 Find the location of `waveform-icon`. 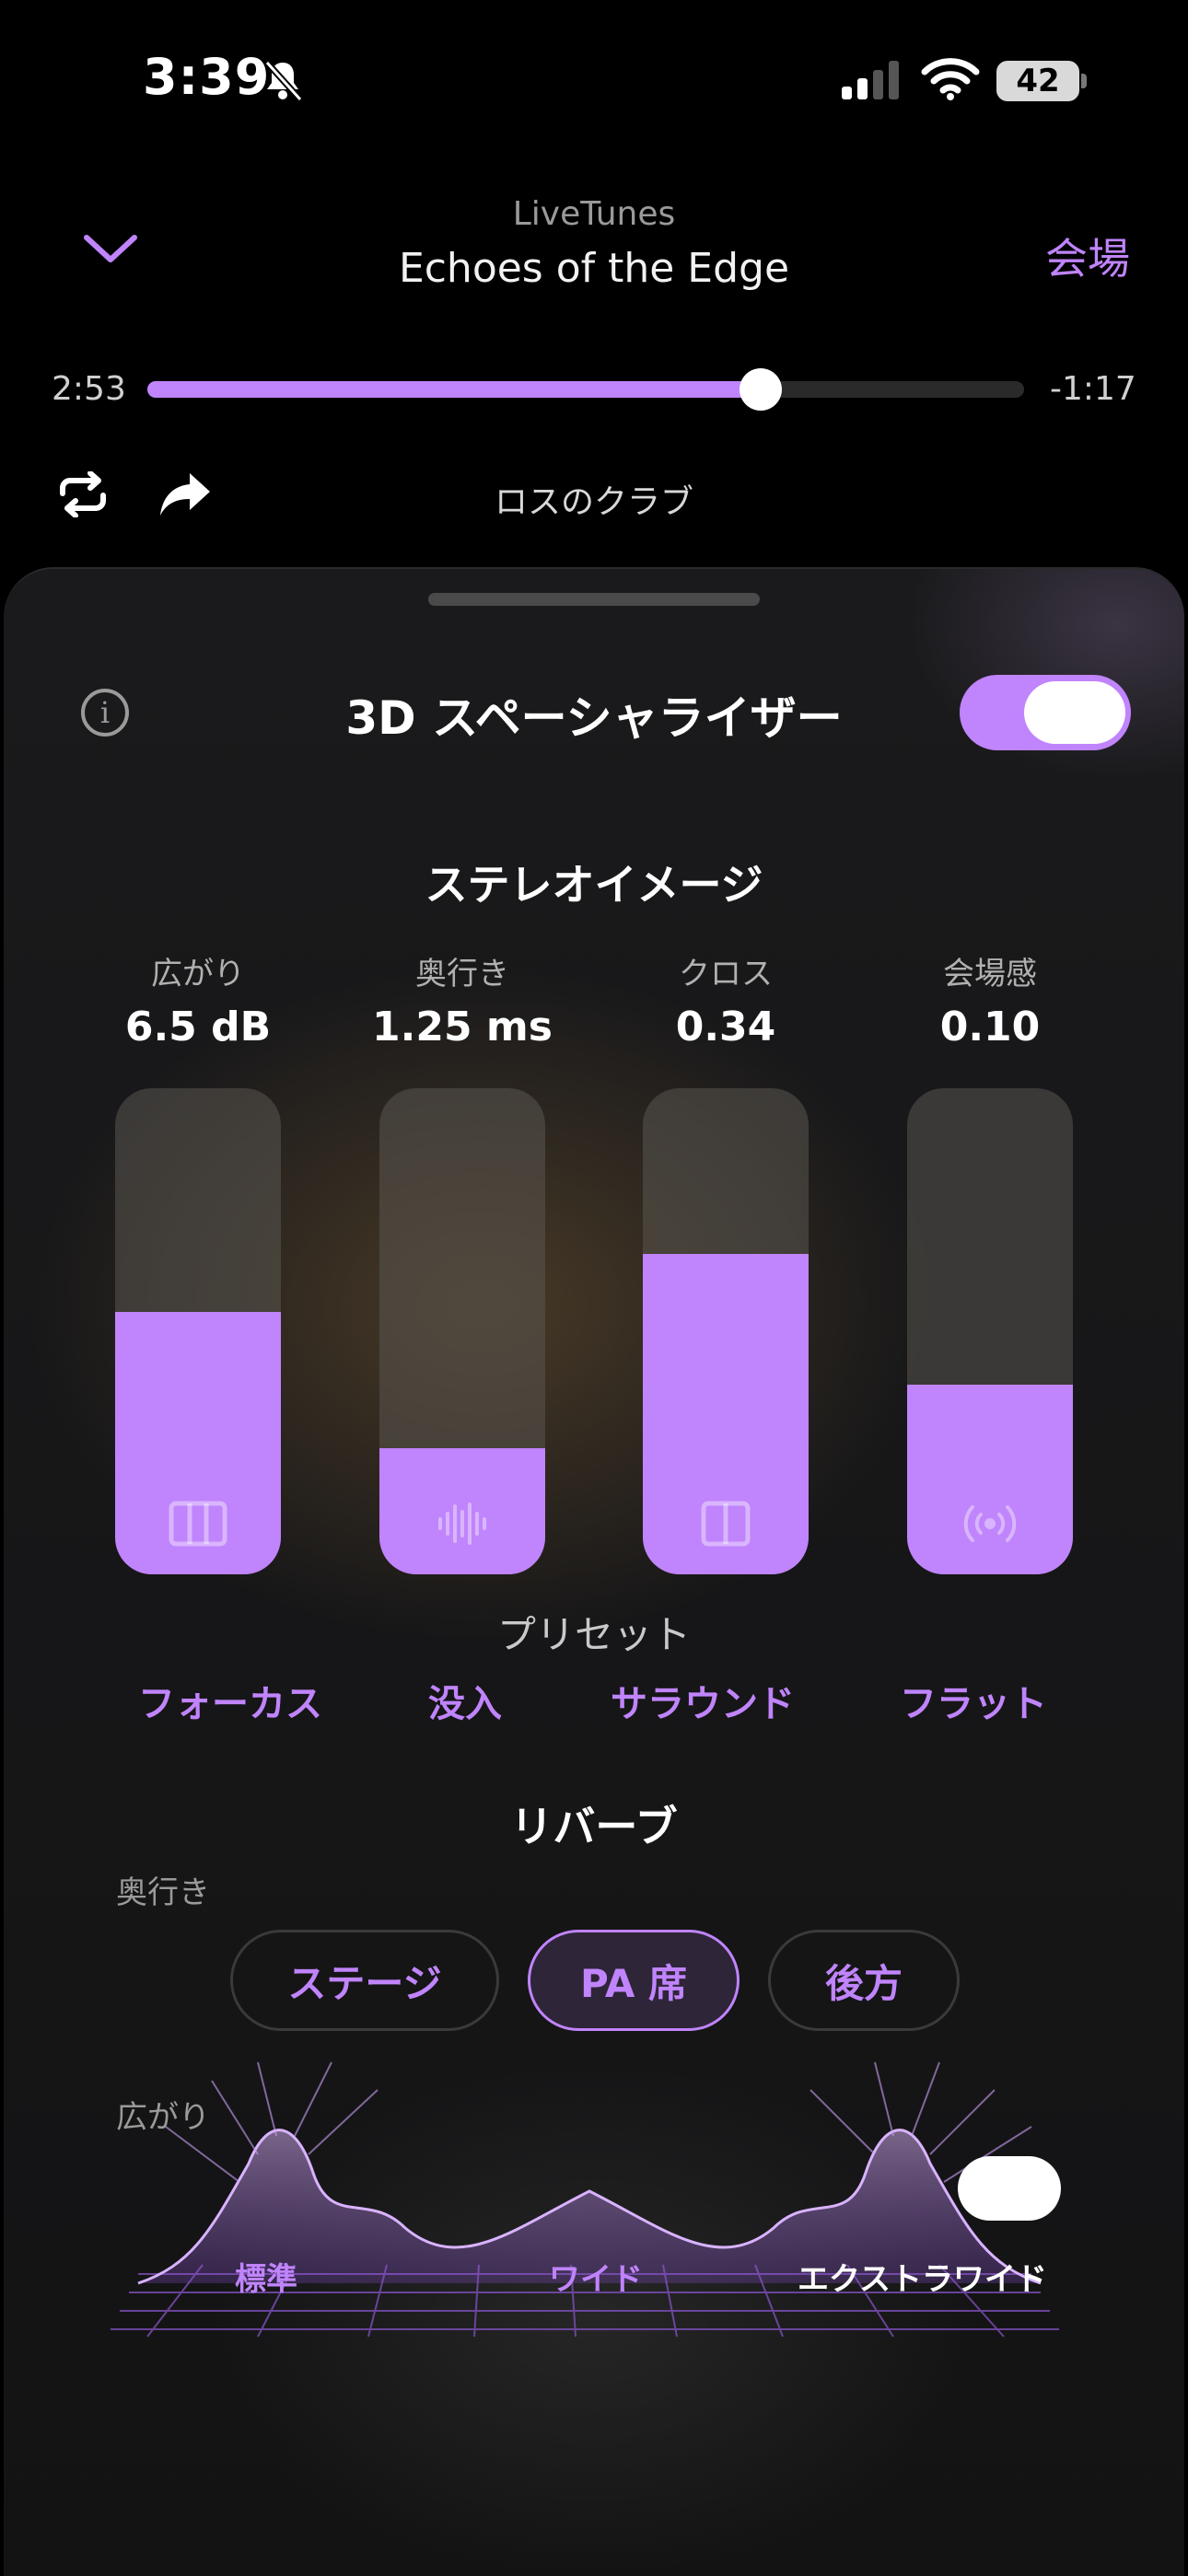

waveform-icon is located at coordinates (462, 1524).